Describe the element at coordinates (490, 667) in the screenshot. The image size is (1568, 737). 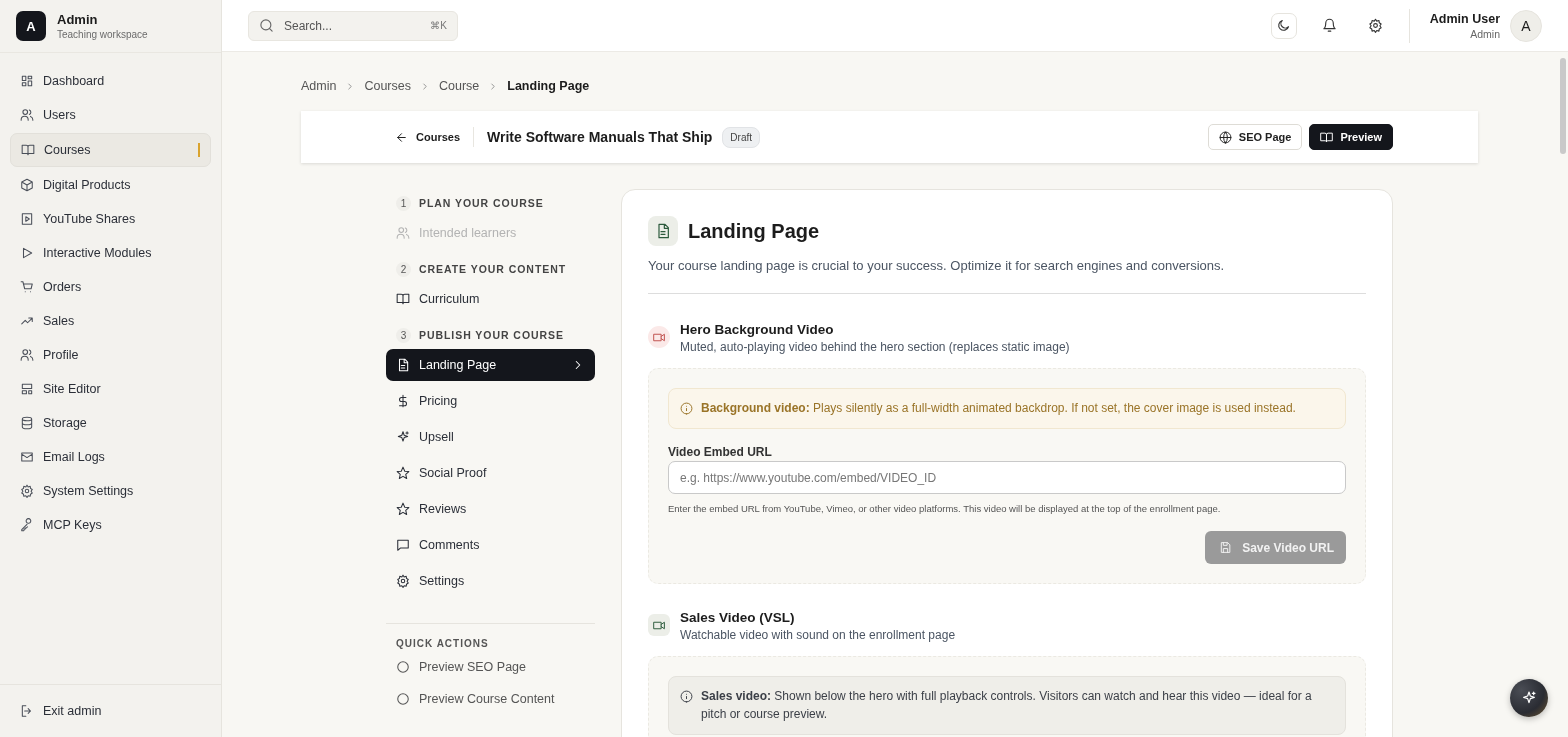
I see `quick-action-link: Preview SEO Page` at that location.